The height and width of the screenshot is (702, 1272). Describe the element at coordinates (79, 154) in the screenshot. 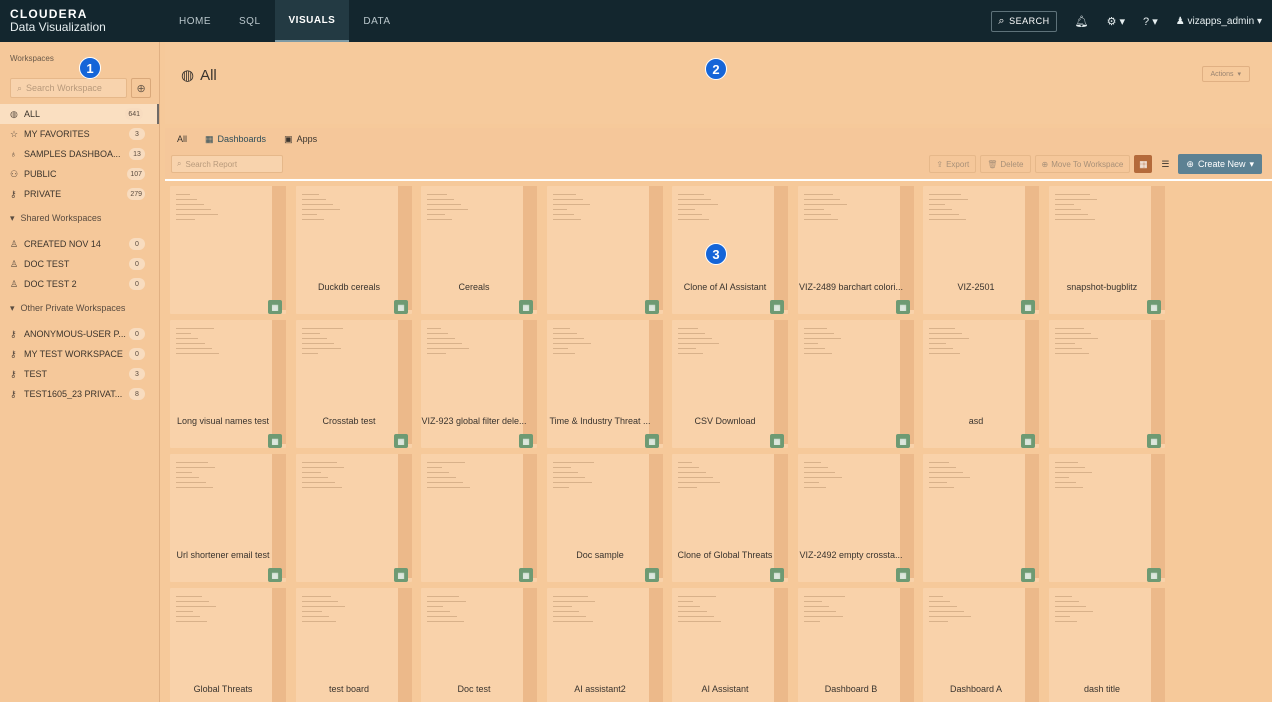

I see `workspace-item: ♁ SAMPLES DASHBOA... 13` at that location.